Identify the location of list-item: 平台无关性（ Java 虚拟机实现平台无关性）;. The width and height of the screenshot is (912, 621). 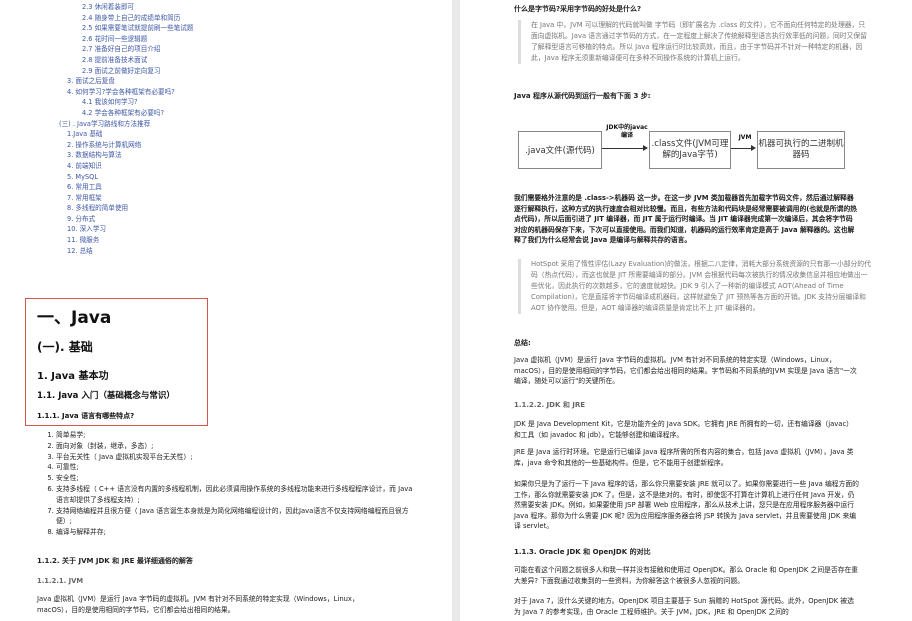
(236, 457).